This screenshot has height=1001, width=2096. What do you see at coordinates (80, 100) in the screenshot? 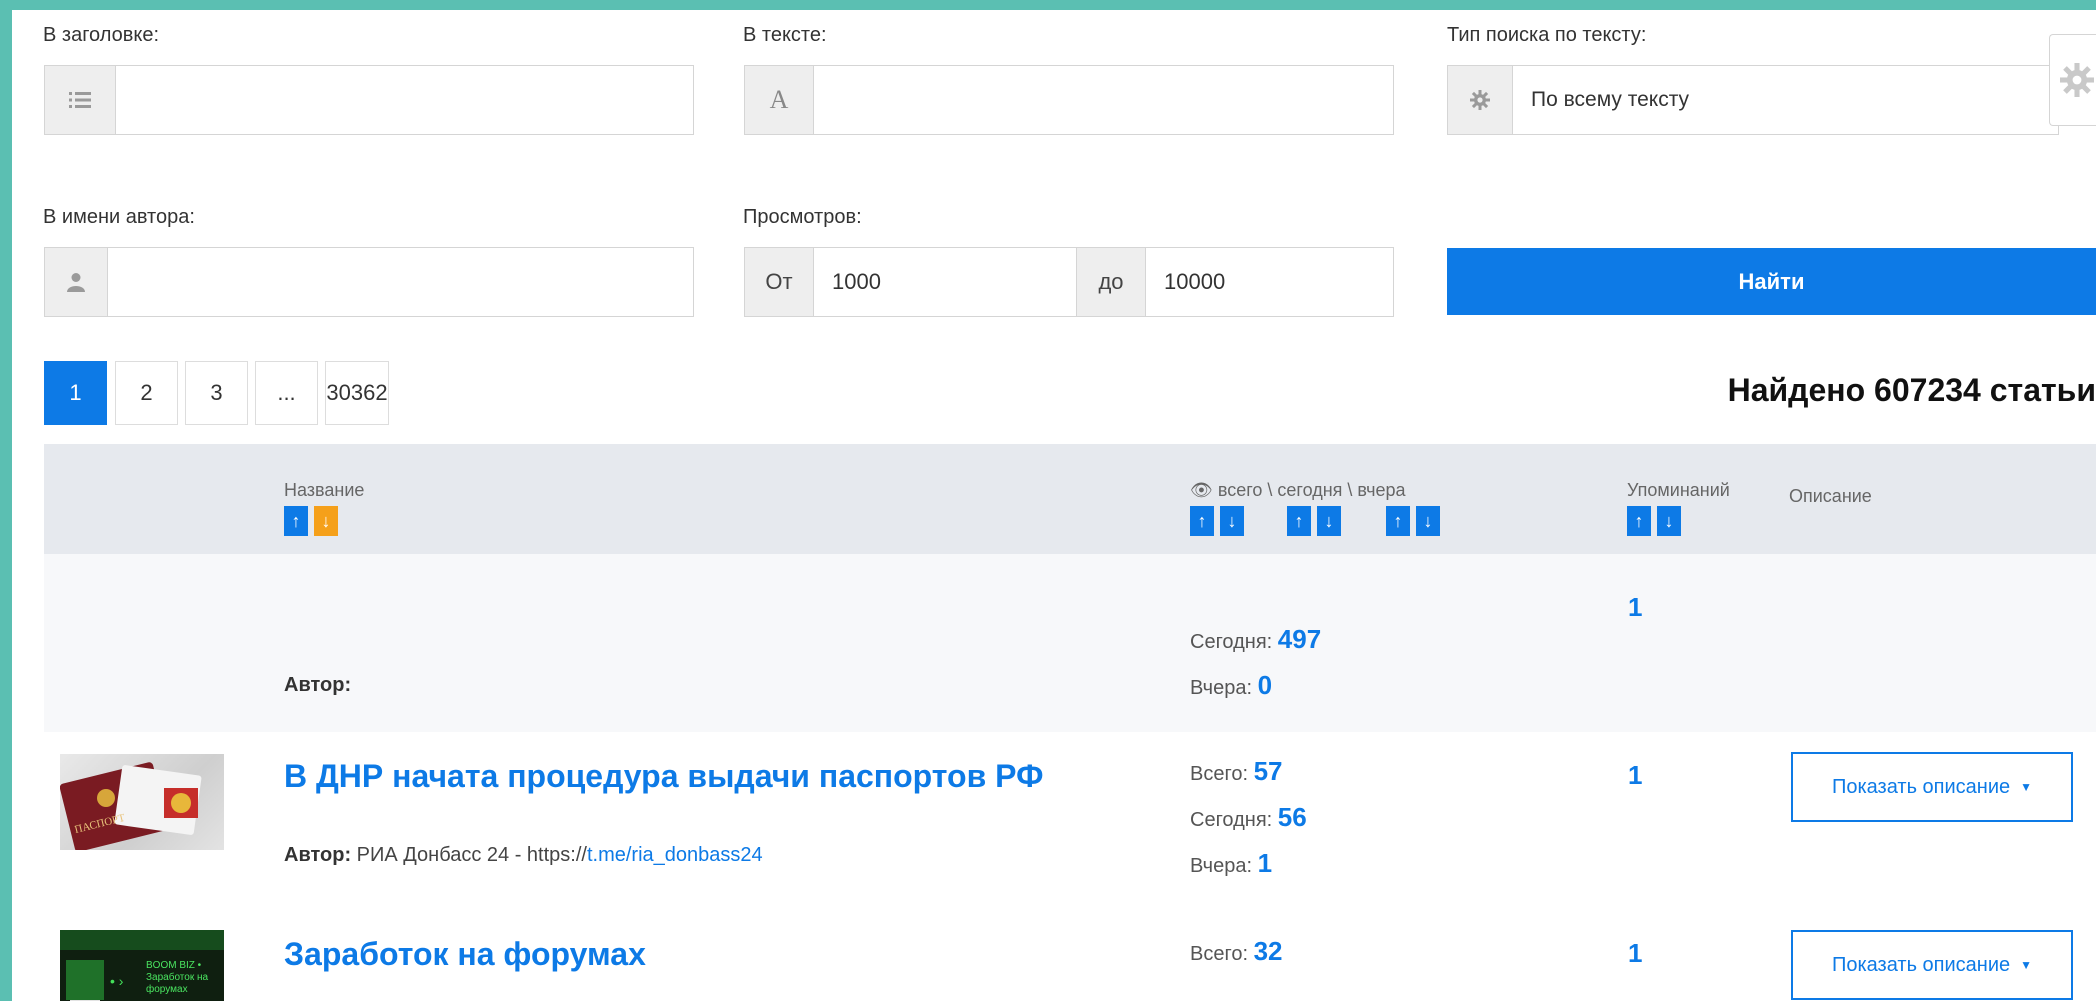
I see `list-icon` at bounding box center [80, 100].